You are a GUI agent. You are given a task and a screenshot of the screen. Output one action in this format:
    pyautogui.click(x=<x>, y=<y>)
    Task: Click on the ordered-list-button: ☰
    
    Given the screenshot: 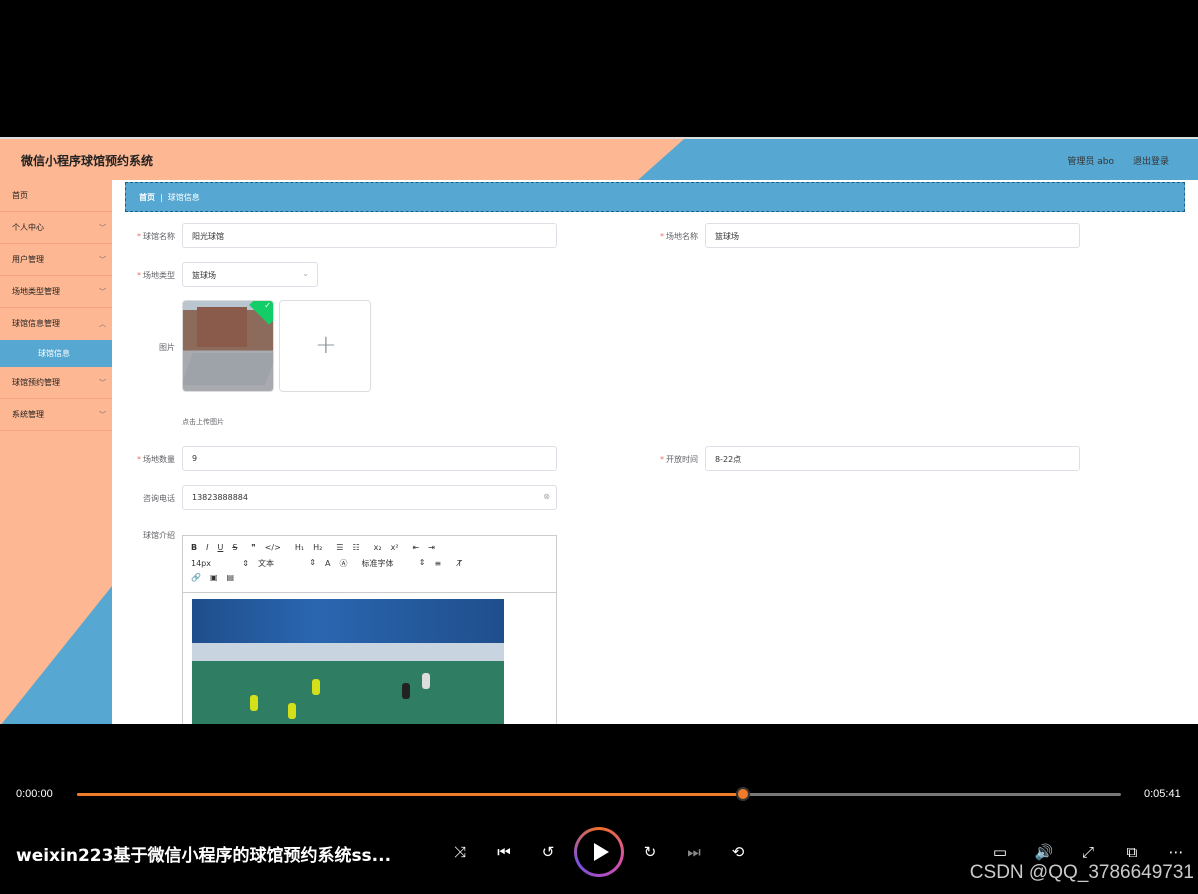 What is the action you would take?
    pyautogui.click(x=339, y=547)
    